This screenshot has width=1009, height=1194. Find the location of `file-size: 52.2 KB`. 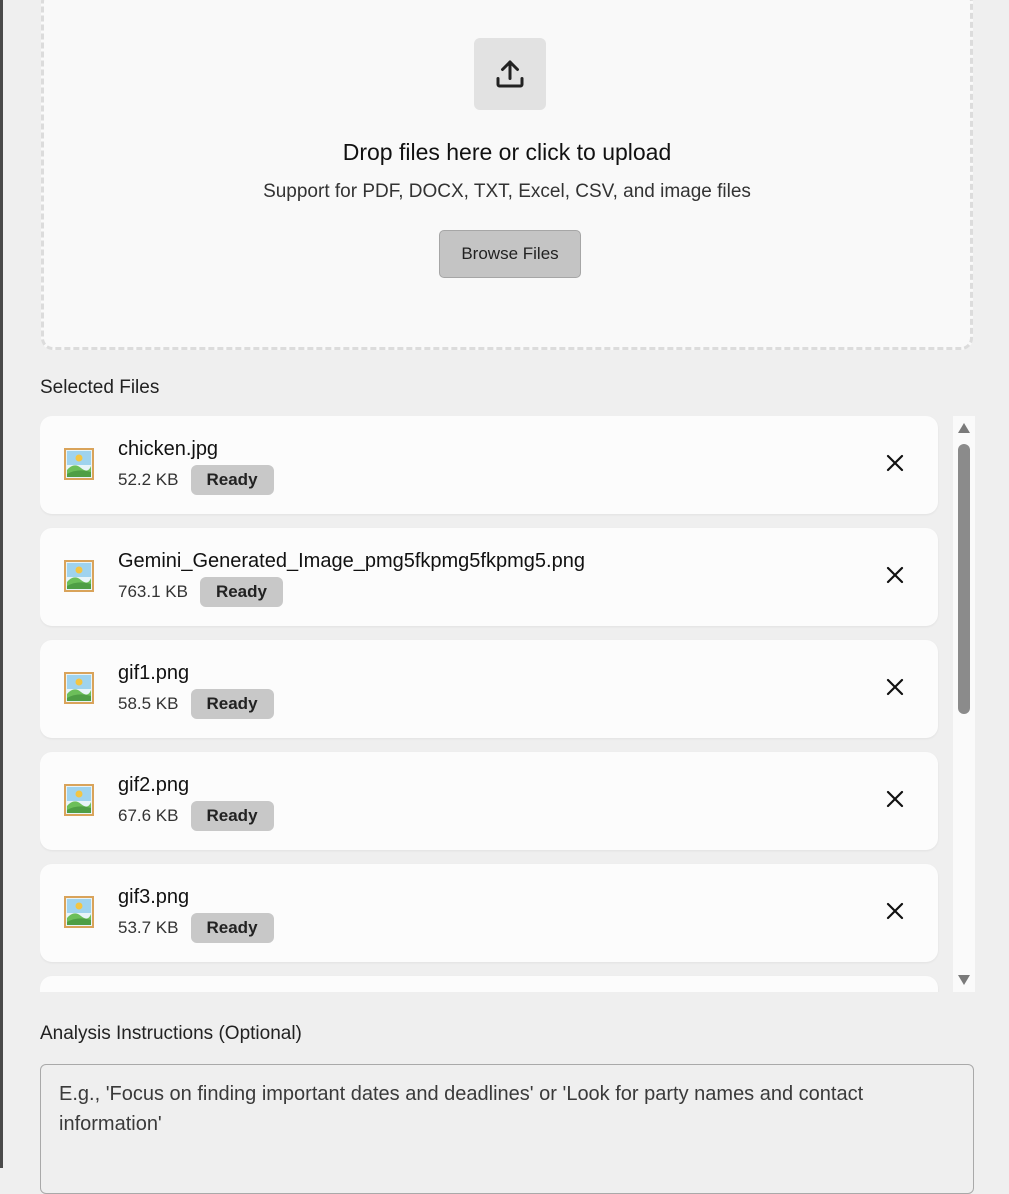

file-size: 52.2 KB is located at coordinates (148, 479).